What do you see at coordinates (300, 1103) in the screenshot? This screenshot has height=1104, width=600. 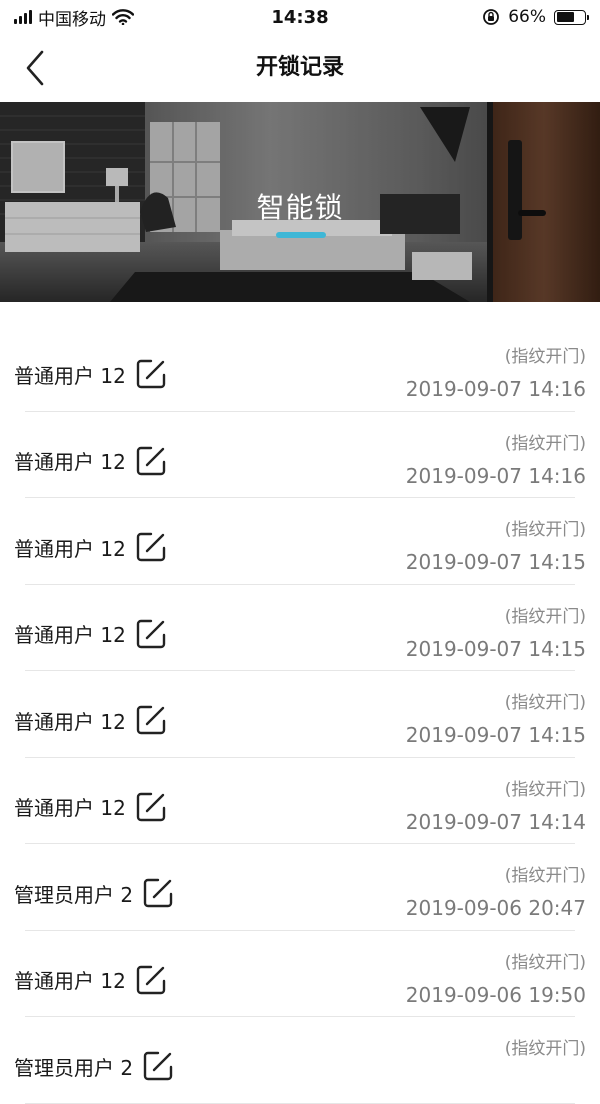 I see `row-divider` at bounding box center [300, 1103].